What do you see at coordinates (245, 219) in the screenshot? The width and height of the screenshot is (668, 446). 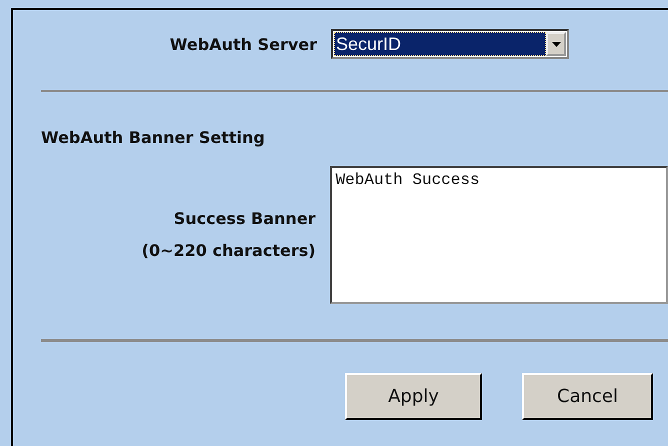 I see `banner-label: Success Banner` at bounding box center [245, 219].